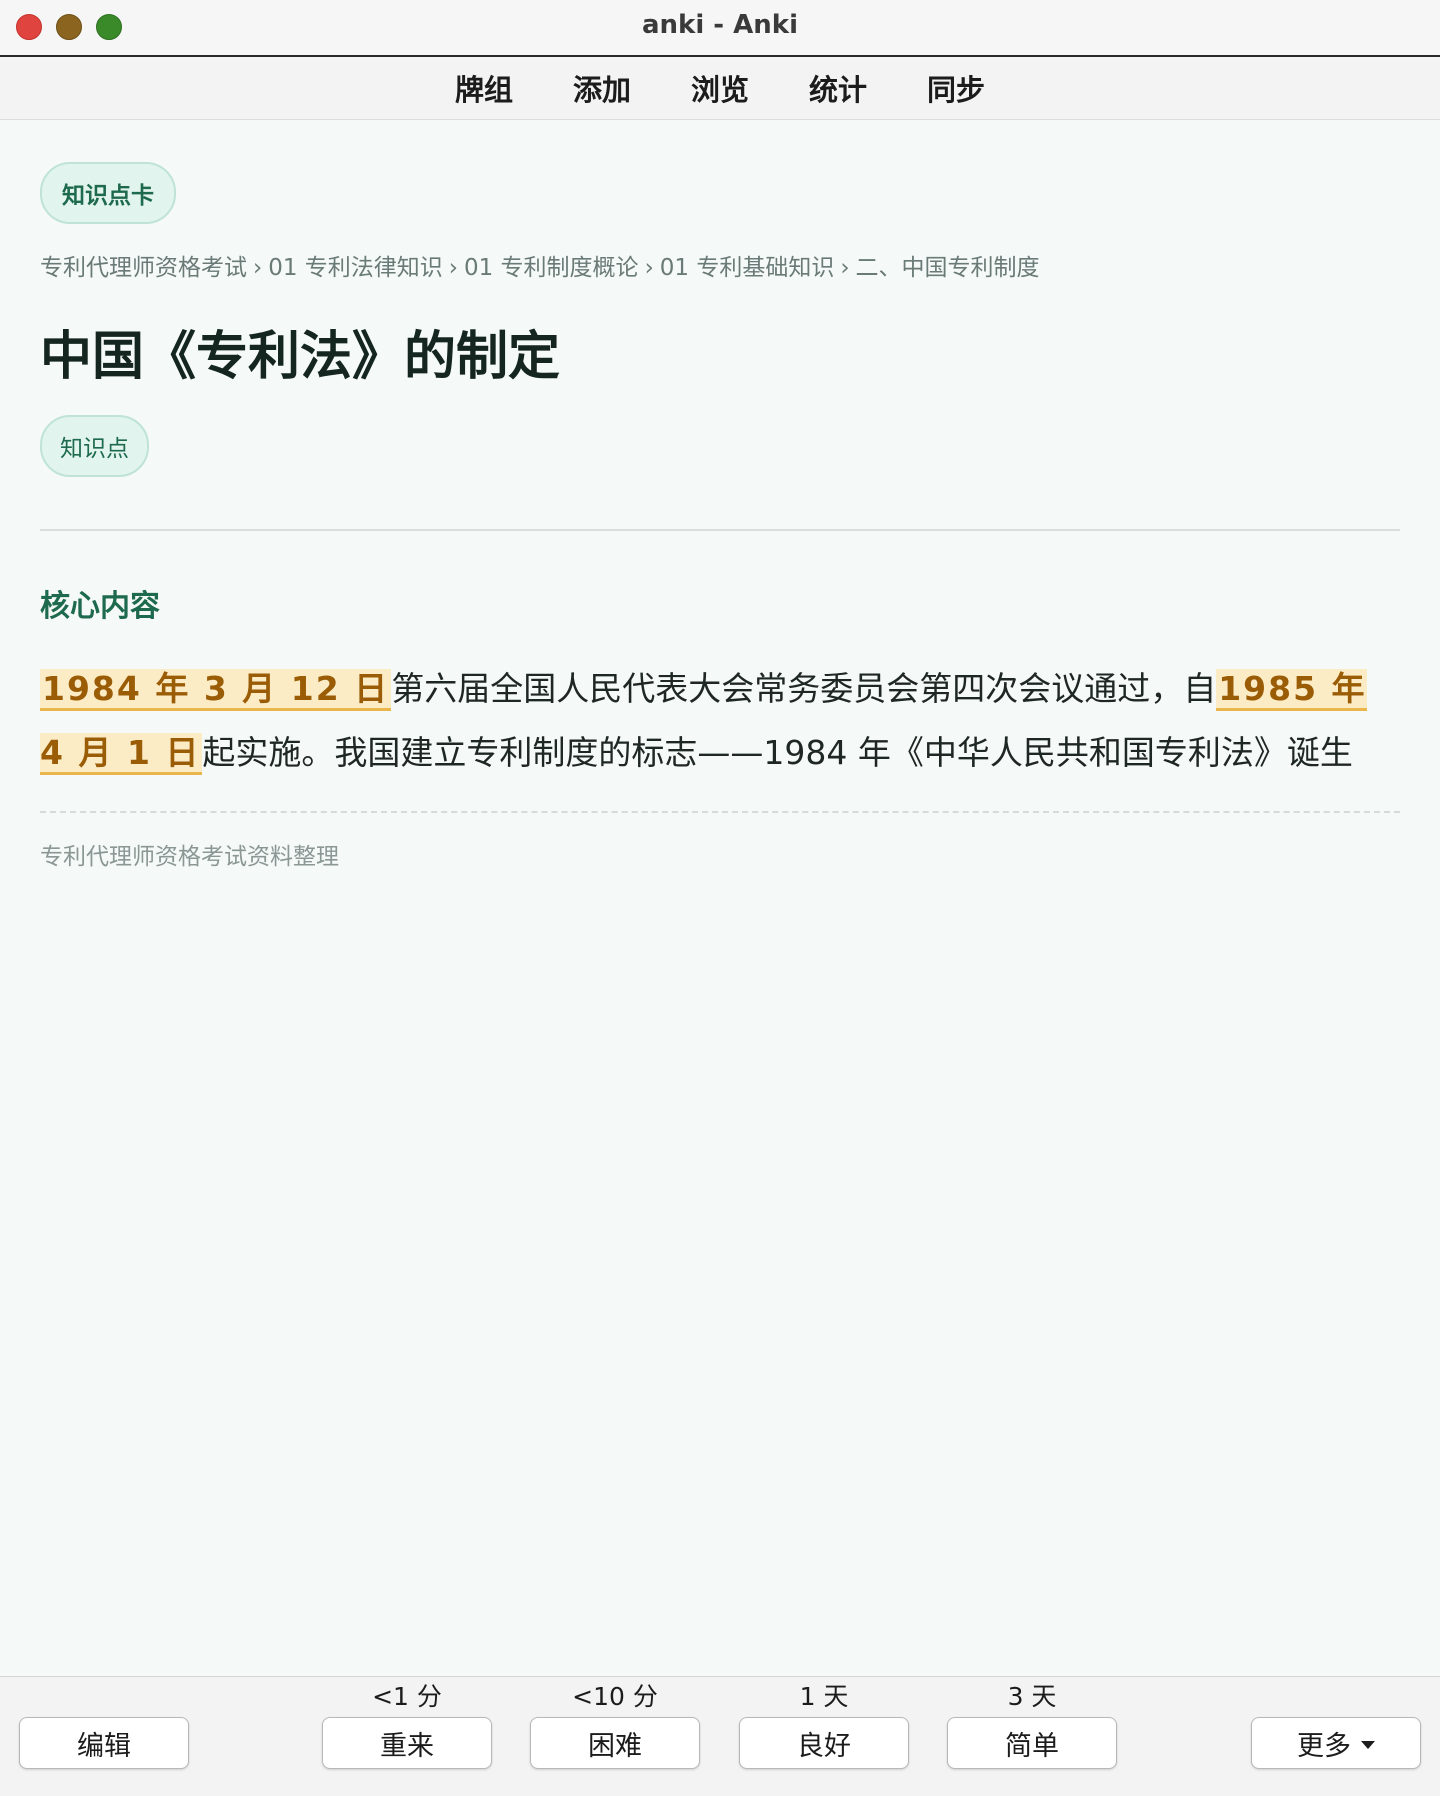 This screenshot has height=1796, width=1440. Describe the element at coordinates (602, 88) in the screenshot. I see `toolbar-add: 添加` at that location.